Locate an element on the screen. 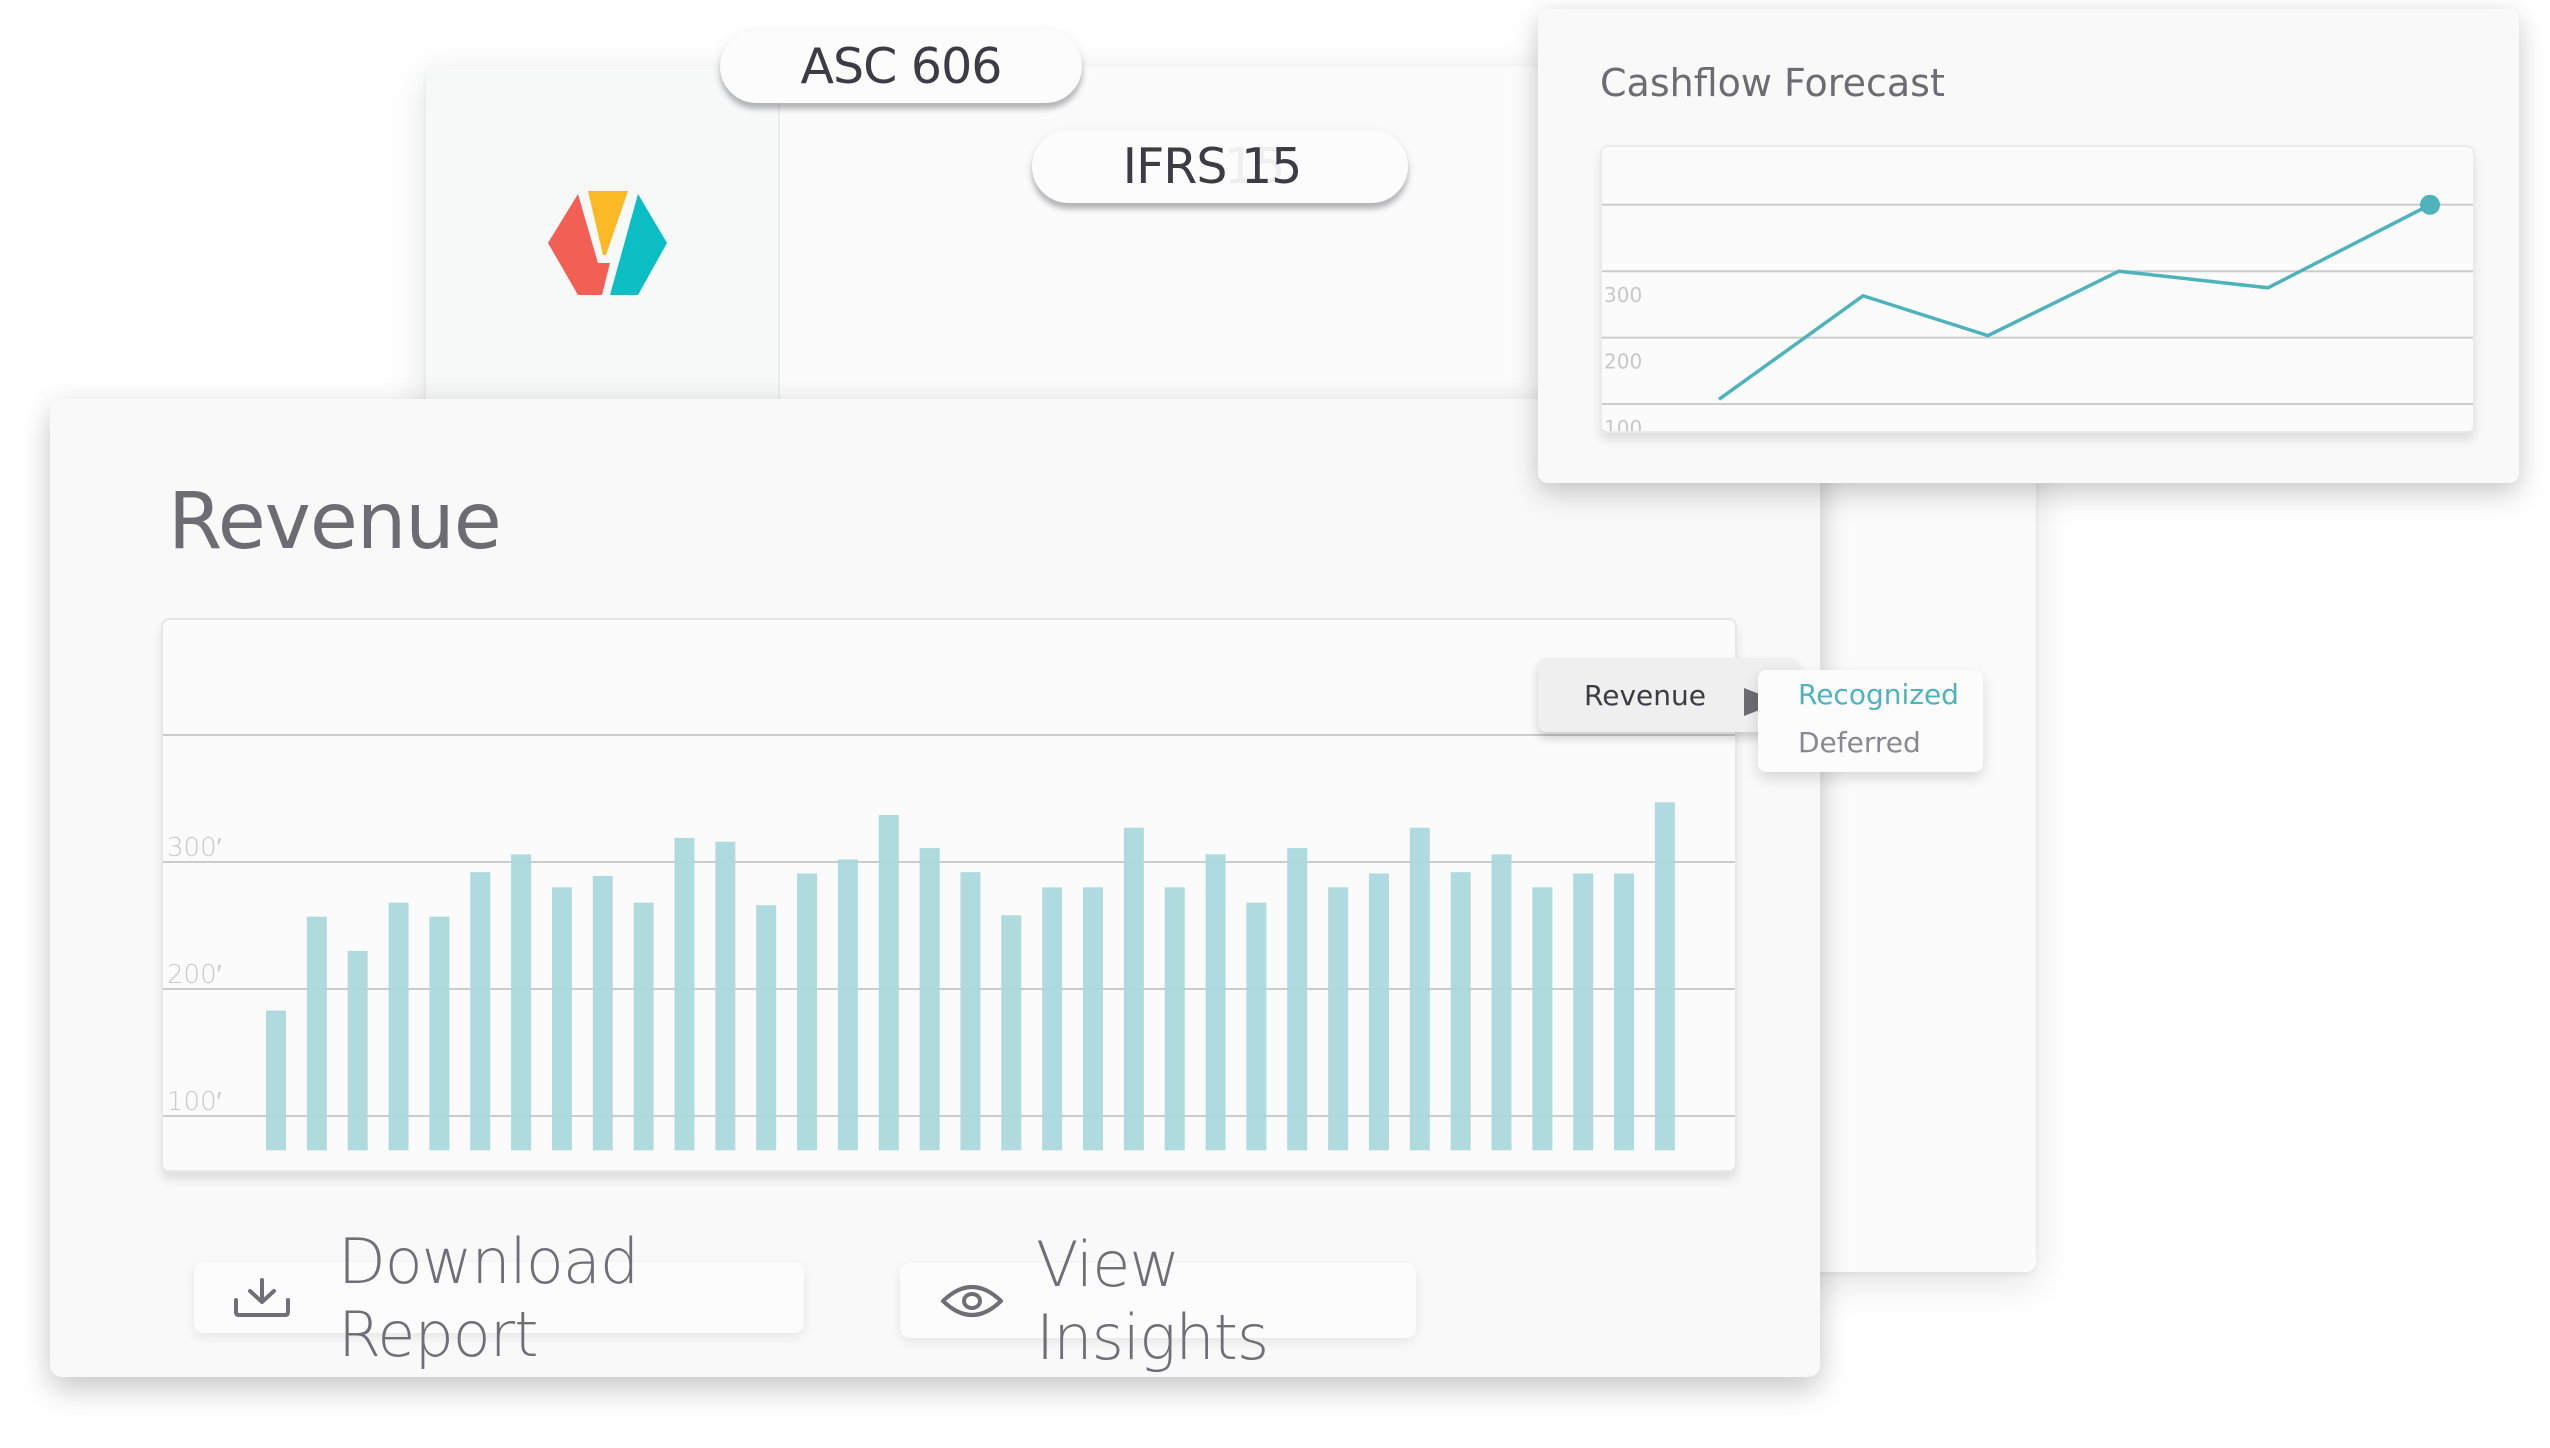 The width and height of the screenshot is (2550, 1448). cashflow-line-chart: 100 200 300 is located at coordinates (2037, 289).